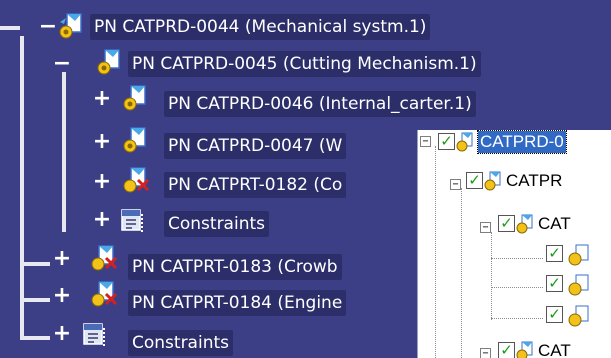 Image resolution: width=611 pixels, height=358 pixels. What do you see at coordinates (255, 185) in the screenshot?
I see `tree-node-label: PN CATPRT-0182 (Co` at bounding box center [255, 185].